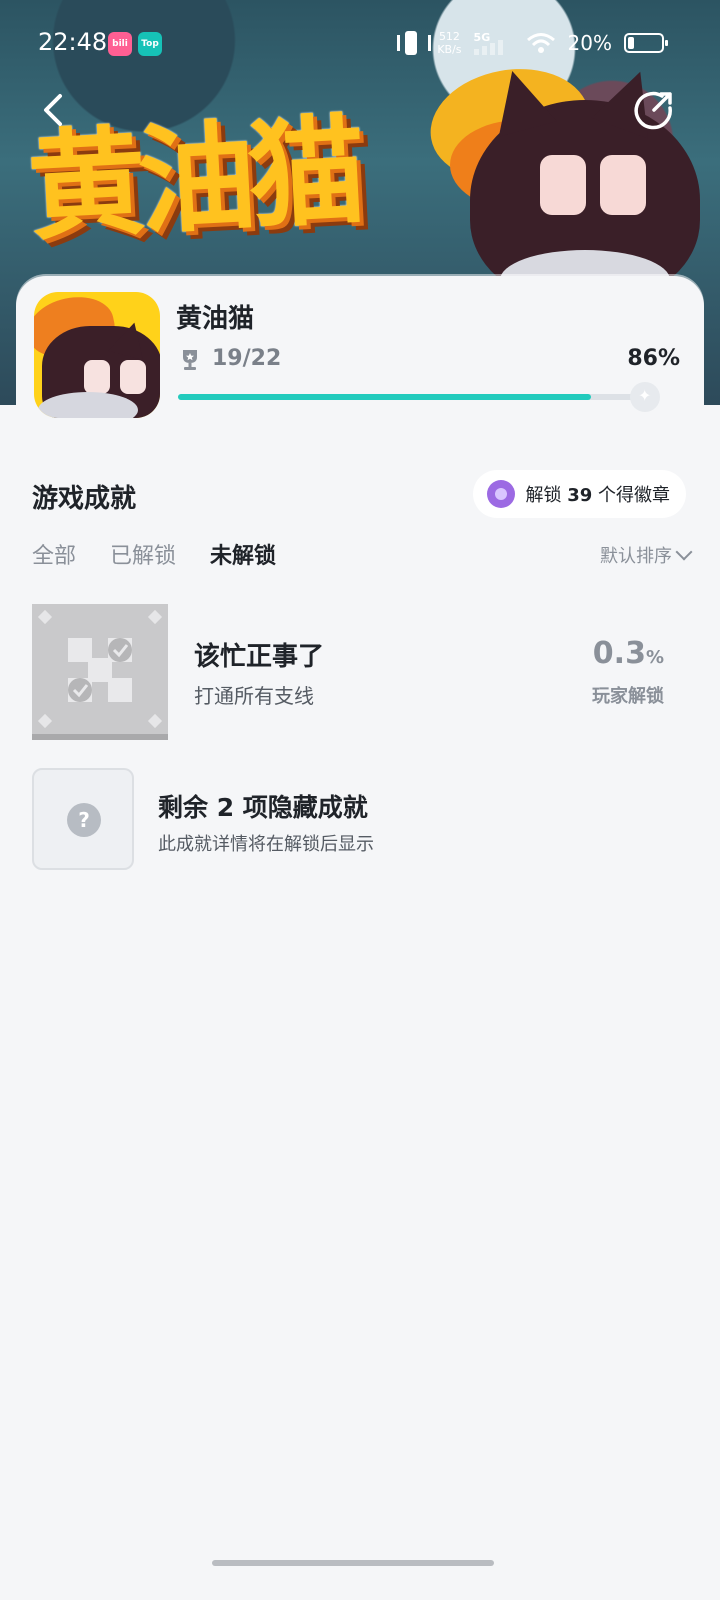 This screenshot has height=1600, width=720. What do you see at coordinates (190, 360) in the screenshot?
I see `trophy-icon` at bounding box center [190, 360].